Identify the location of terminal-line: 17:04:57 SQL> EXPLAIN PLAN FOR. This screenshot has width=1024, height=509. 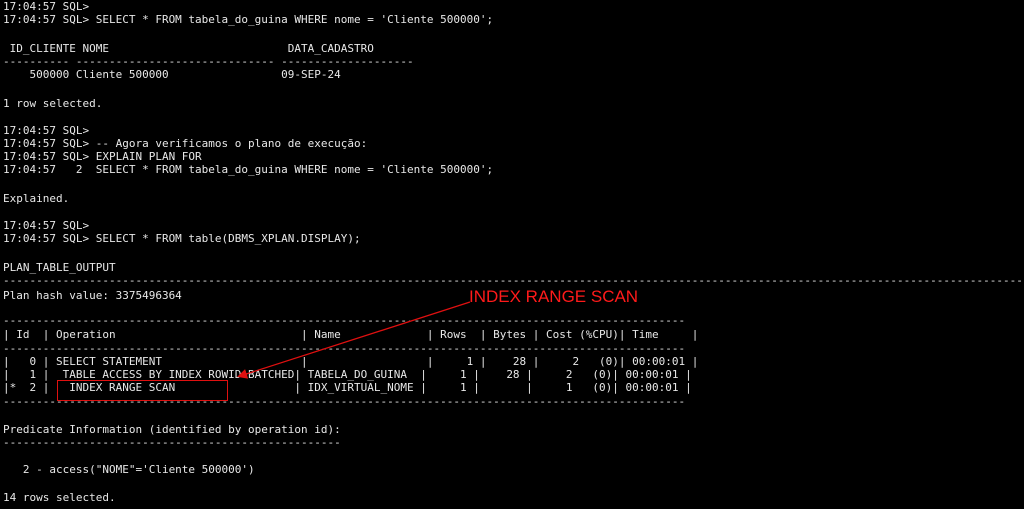
(102, 156).